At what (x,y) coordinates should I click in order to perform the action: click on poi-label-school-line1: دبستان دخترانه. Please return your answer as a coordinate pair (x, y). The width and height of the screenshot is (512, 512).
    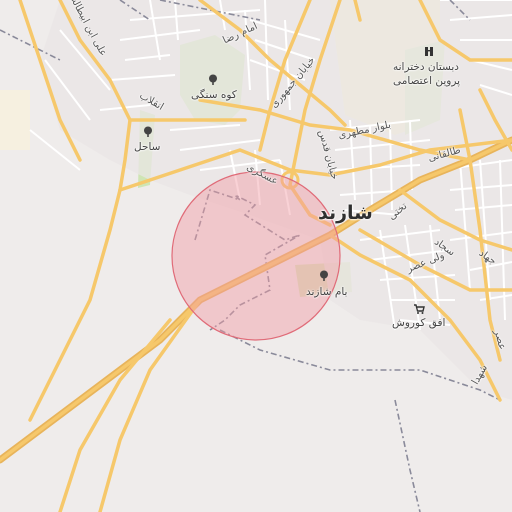
    Looking at the image, I should click on (426, 67).